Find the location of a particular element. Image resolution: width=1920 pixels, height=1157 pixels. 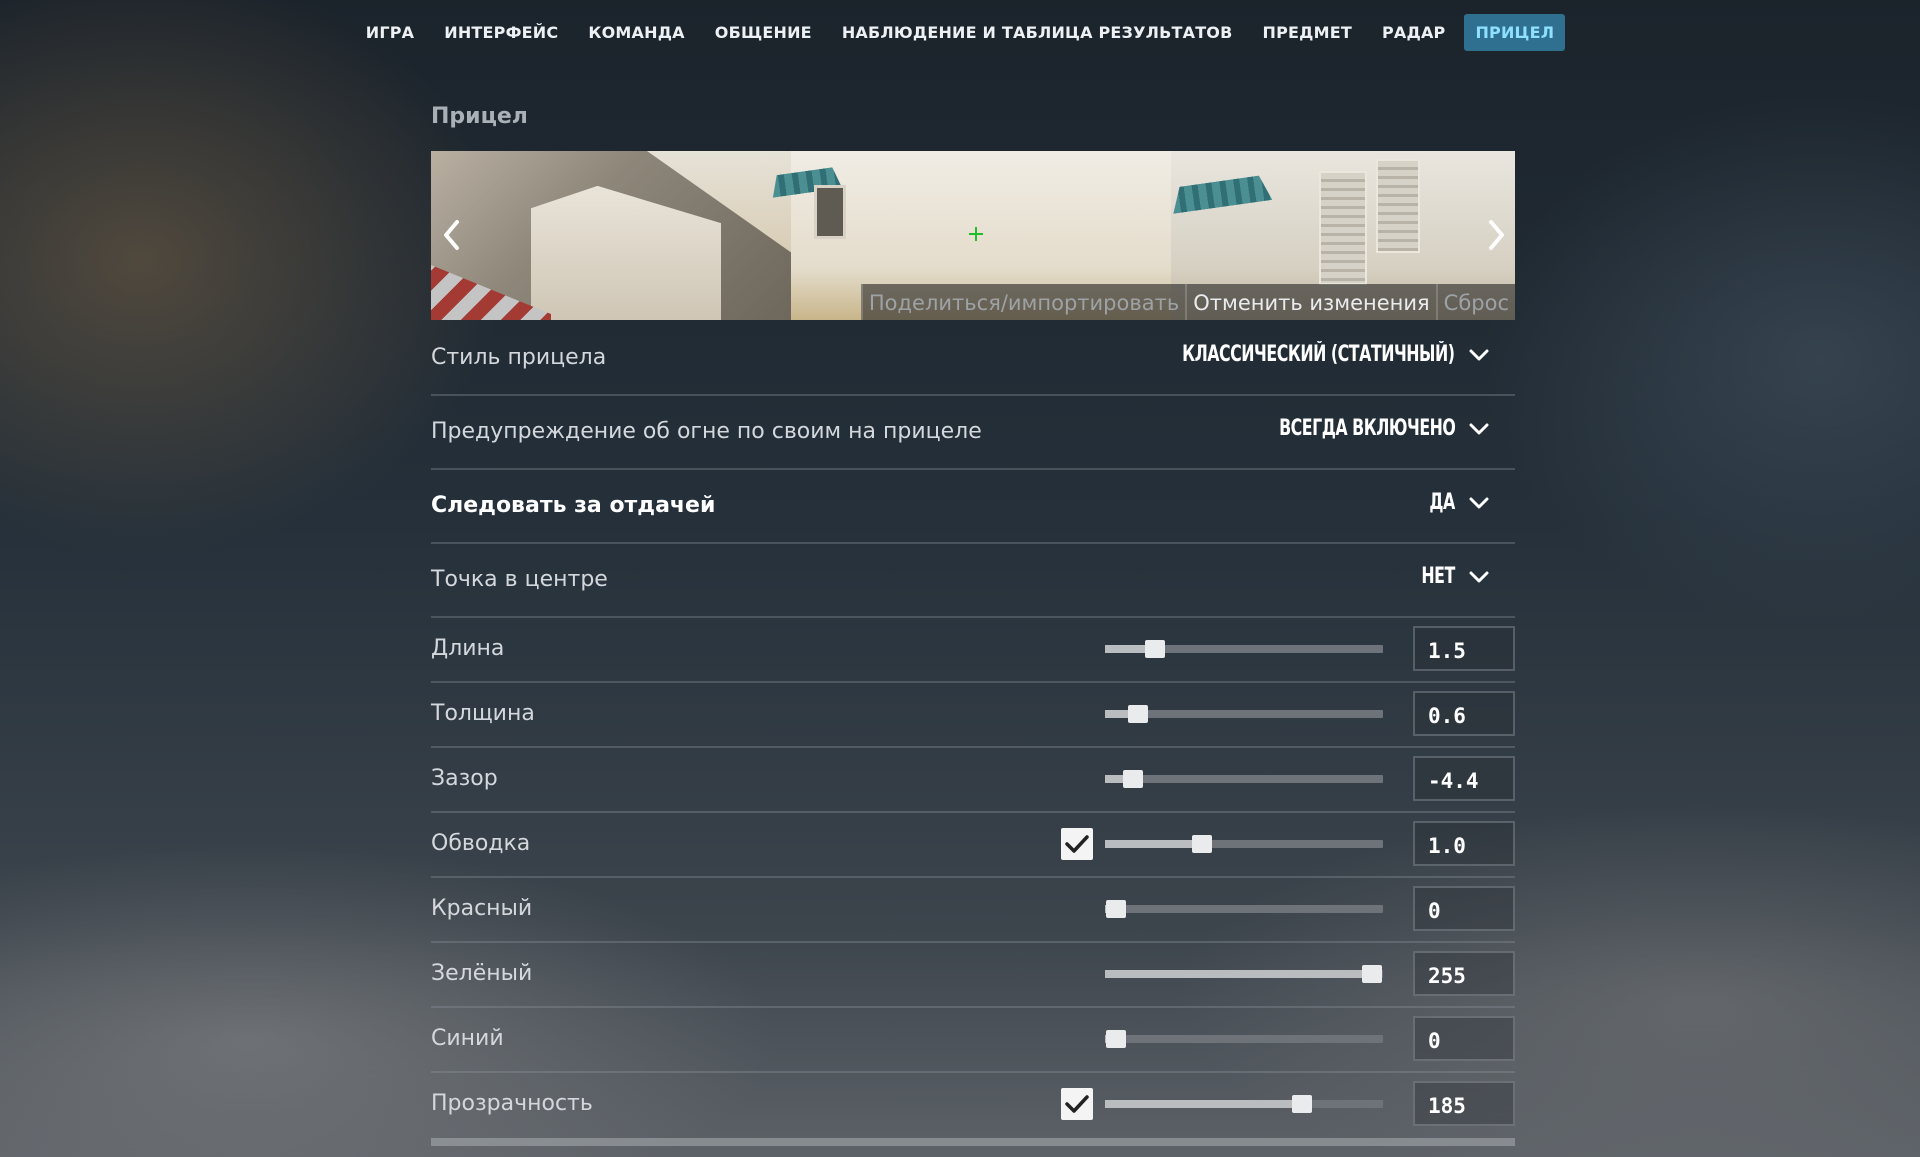

gap-label: Зазор is located at coordinates (464, 778).